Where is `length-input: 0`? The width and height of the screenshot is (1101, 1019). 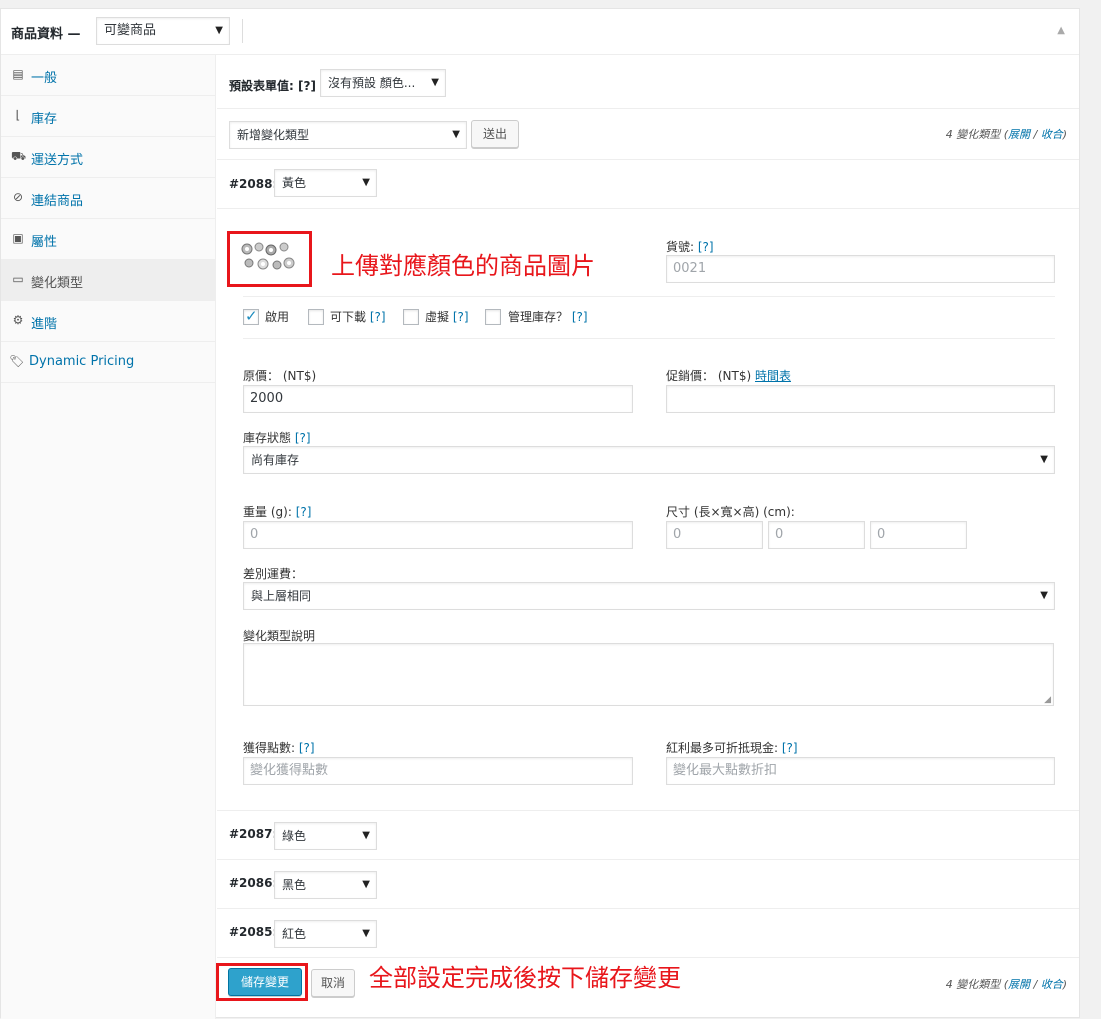
length-input: 0 is located at coordinates (714, 535).